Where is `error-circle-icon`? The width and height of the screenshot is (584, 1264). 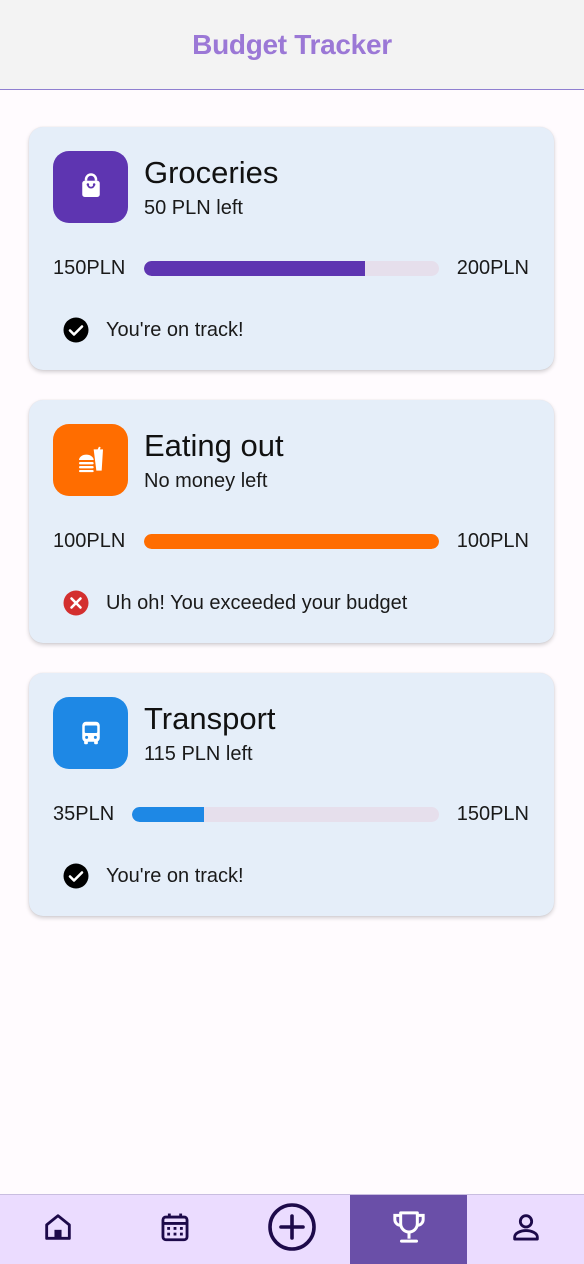 error-circle-icon is located at coordinates (76, 603).